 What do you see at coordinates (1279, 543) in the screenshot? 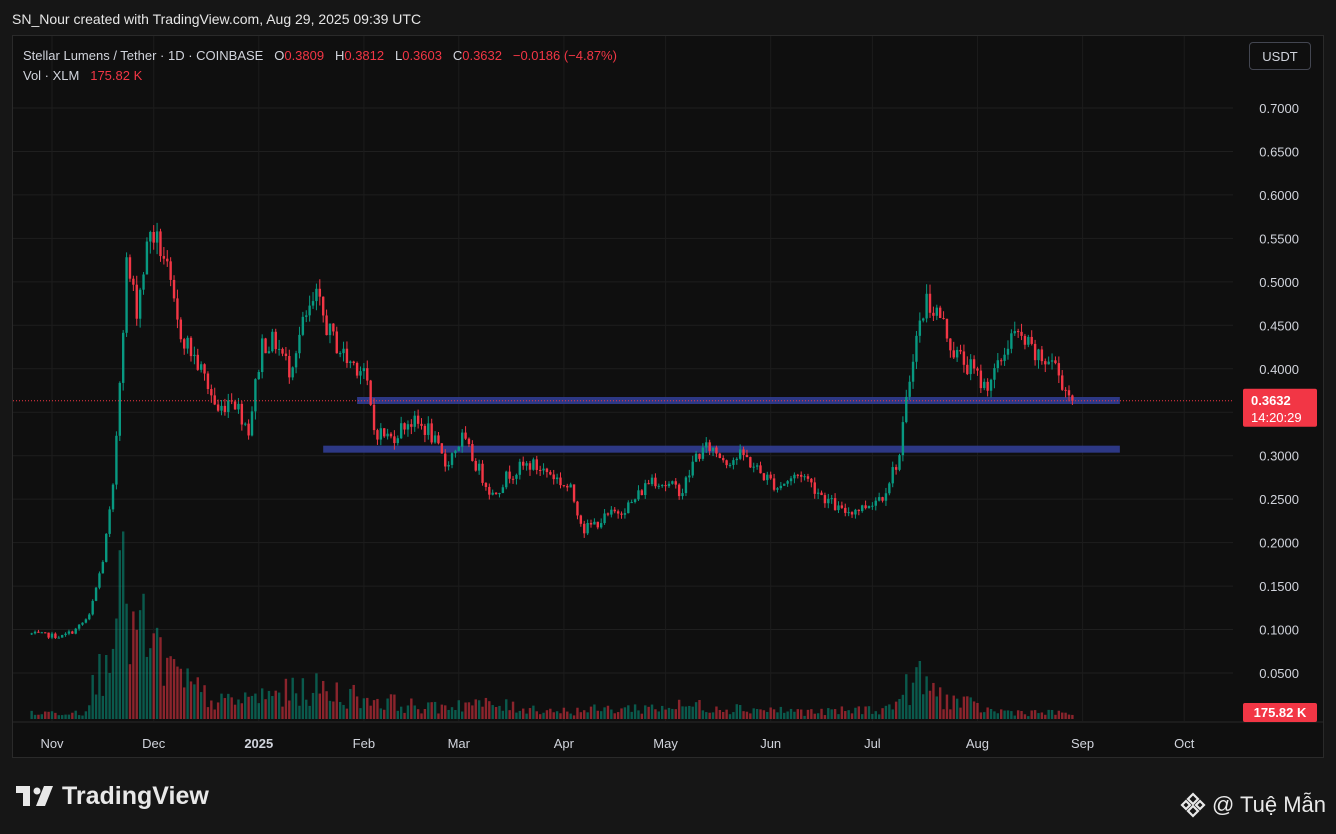
I see `y-tick-label: 0.2000` at bounding box center [1279, 543].